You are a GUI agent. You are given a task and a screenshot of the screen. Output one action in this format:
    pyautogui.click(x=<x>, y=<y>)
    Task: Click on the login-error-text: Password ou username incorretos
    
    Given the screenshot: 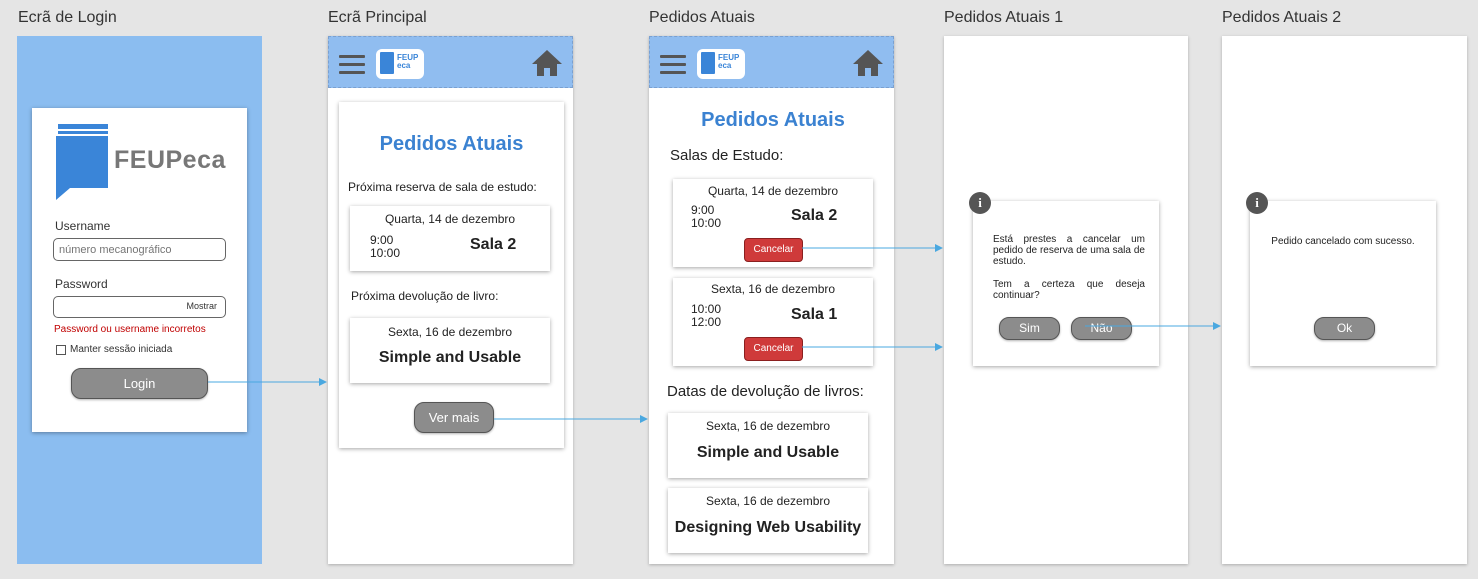 What is the action you would take?
    pyautogui.click(x=130, y=329)
    